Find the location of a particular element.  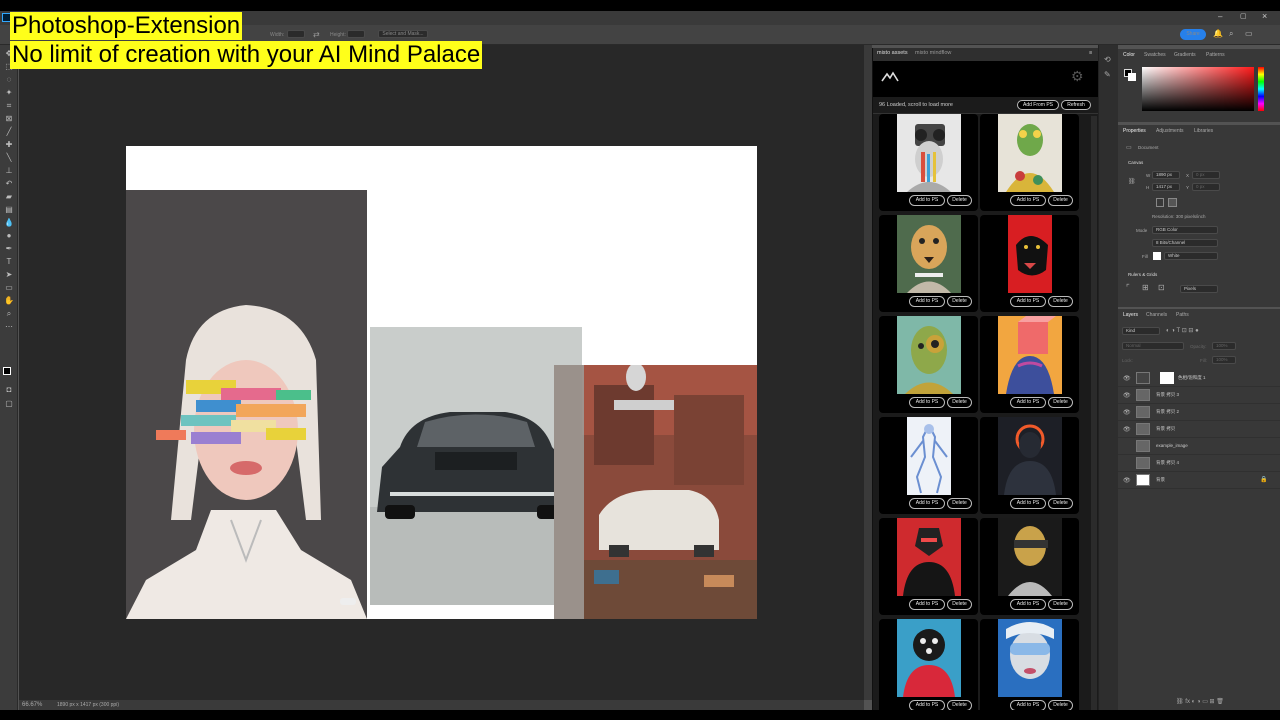

junkyard-car-image is located at coordinates (655, 492).